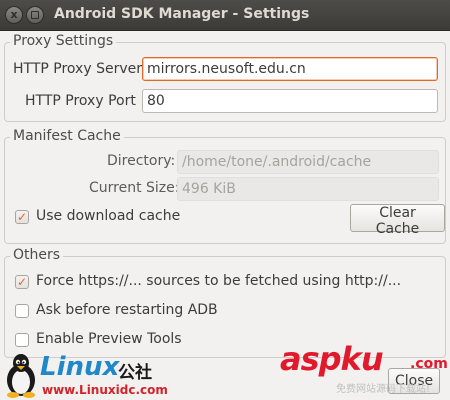 This screenshot has width=450, height=400. I want to click on window-close-button: x, so click(14, 15).